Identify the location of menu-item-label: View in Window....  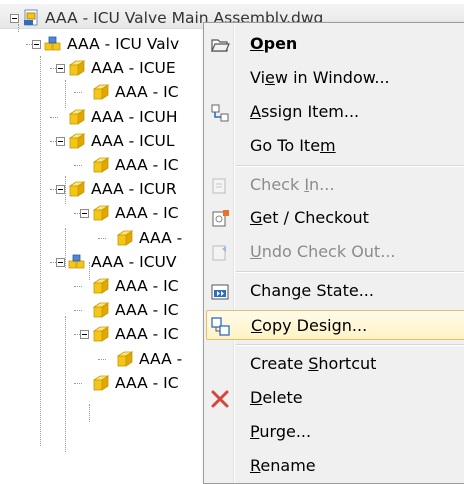
(320, 77).